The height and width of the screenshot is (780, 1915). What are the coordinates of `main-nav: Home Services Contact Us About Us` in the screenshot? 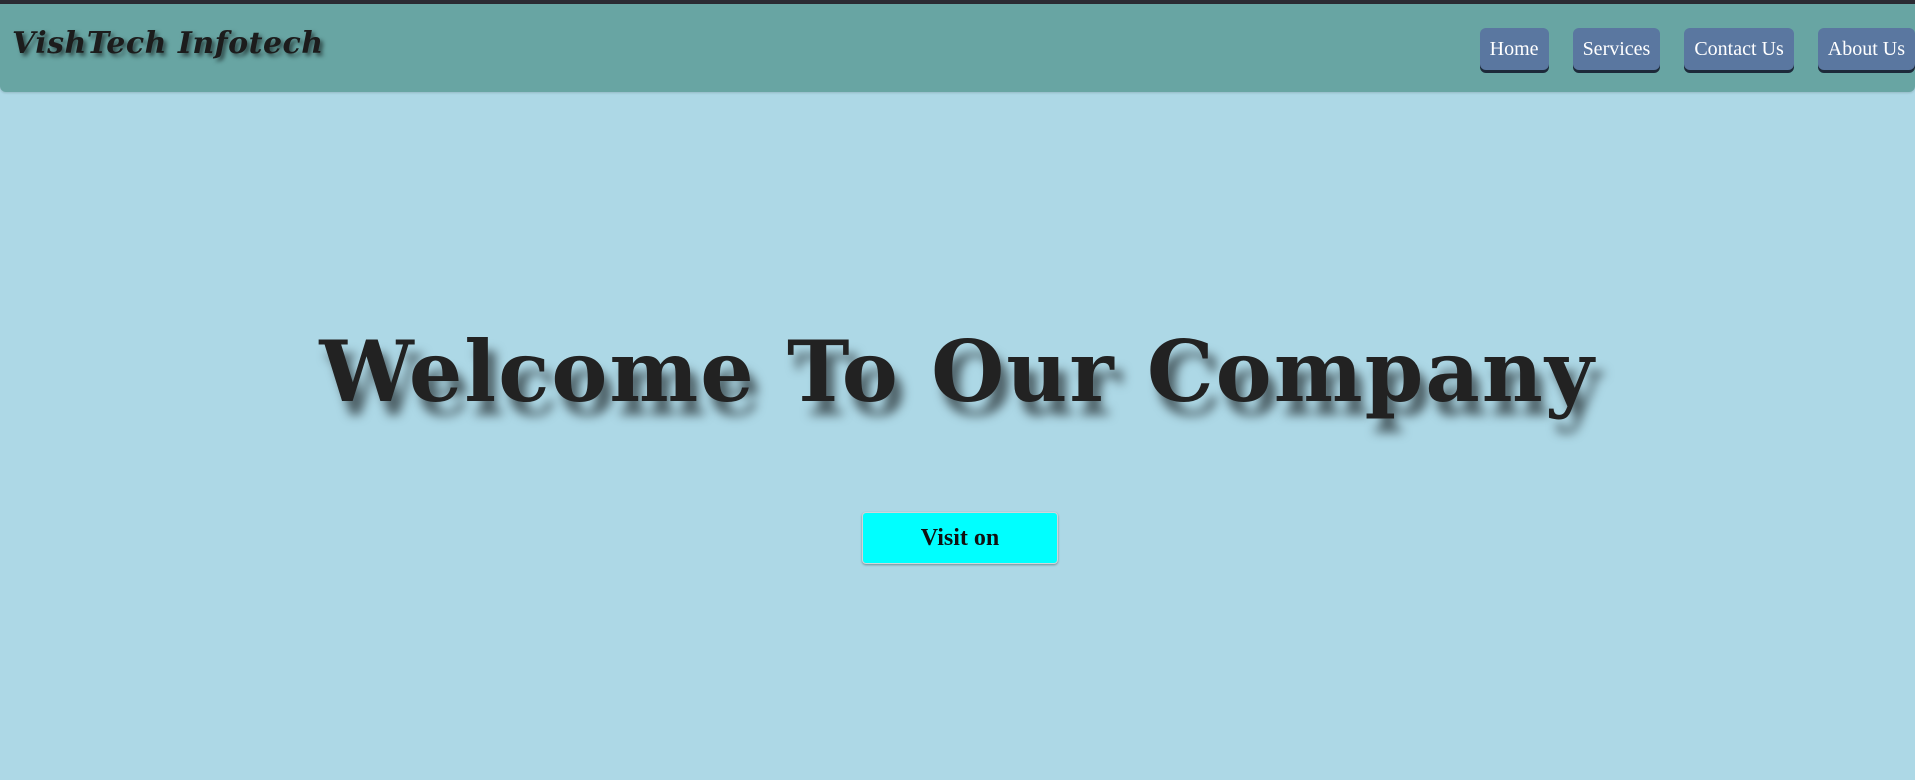 It's located at (1697, 49).